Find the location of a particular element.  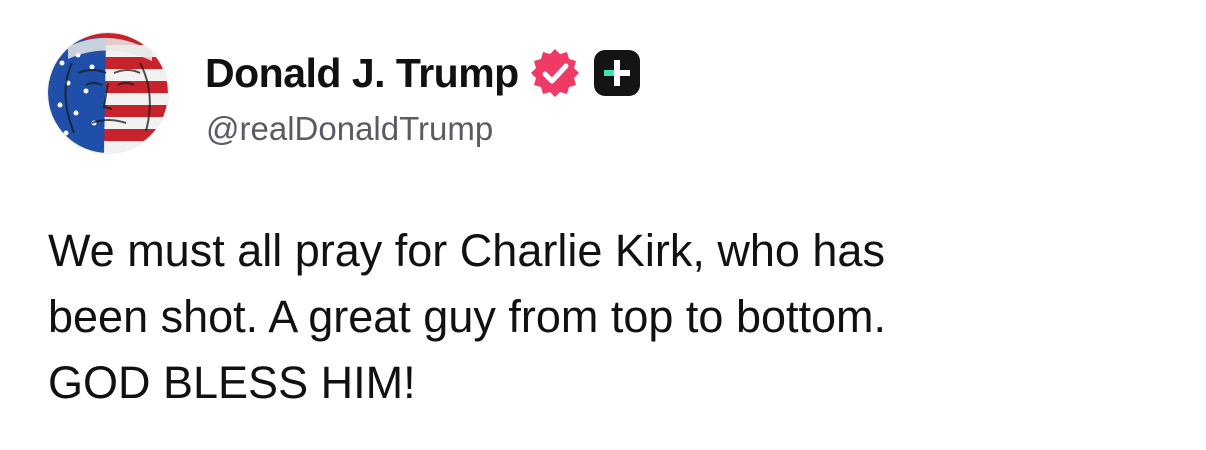

avatar-image is located at coordinates (108, 93).